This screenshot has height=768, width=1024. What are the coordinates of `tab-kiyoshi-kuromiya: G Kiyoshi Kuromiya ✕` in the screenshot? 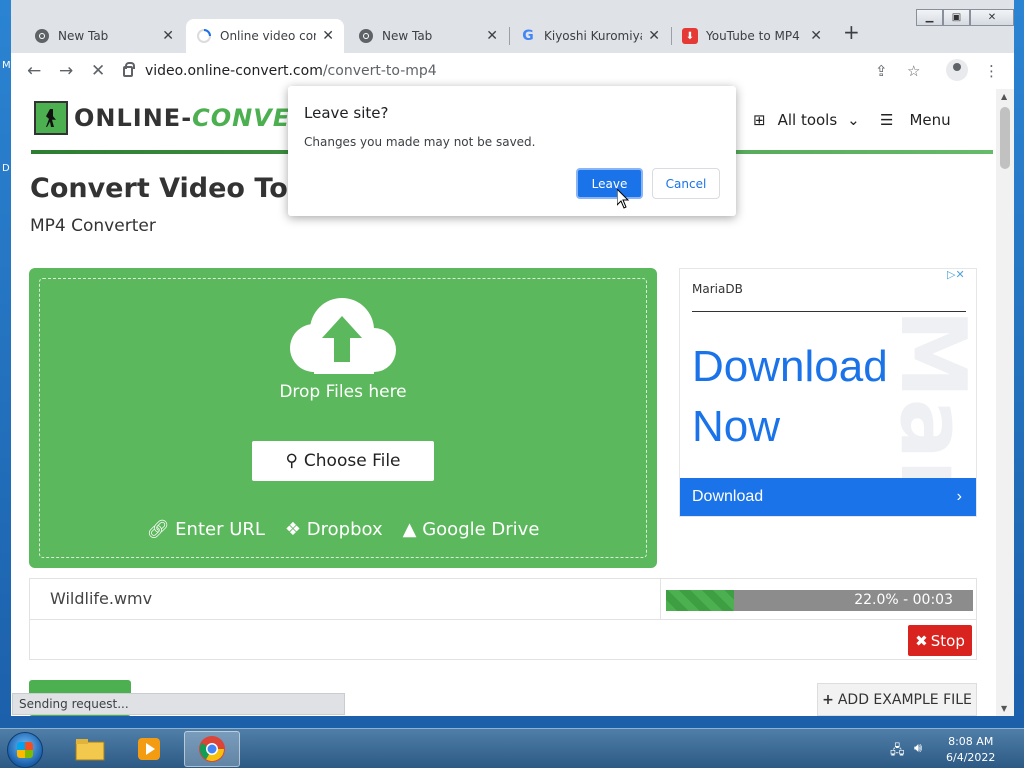 It's located at (590, 36).